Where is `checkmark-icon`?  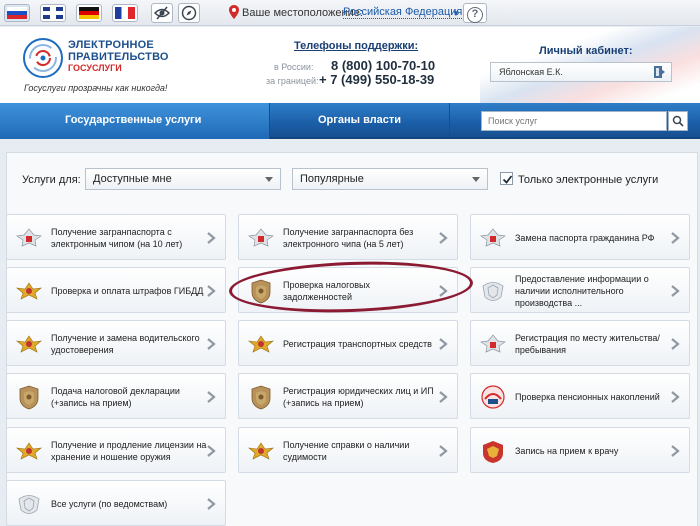
checkmark-icon is located at coordinates (507, 179).